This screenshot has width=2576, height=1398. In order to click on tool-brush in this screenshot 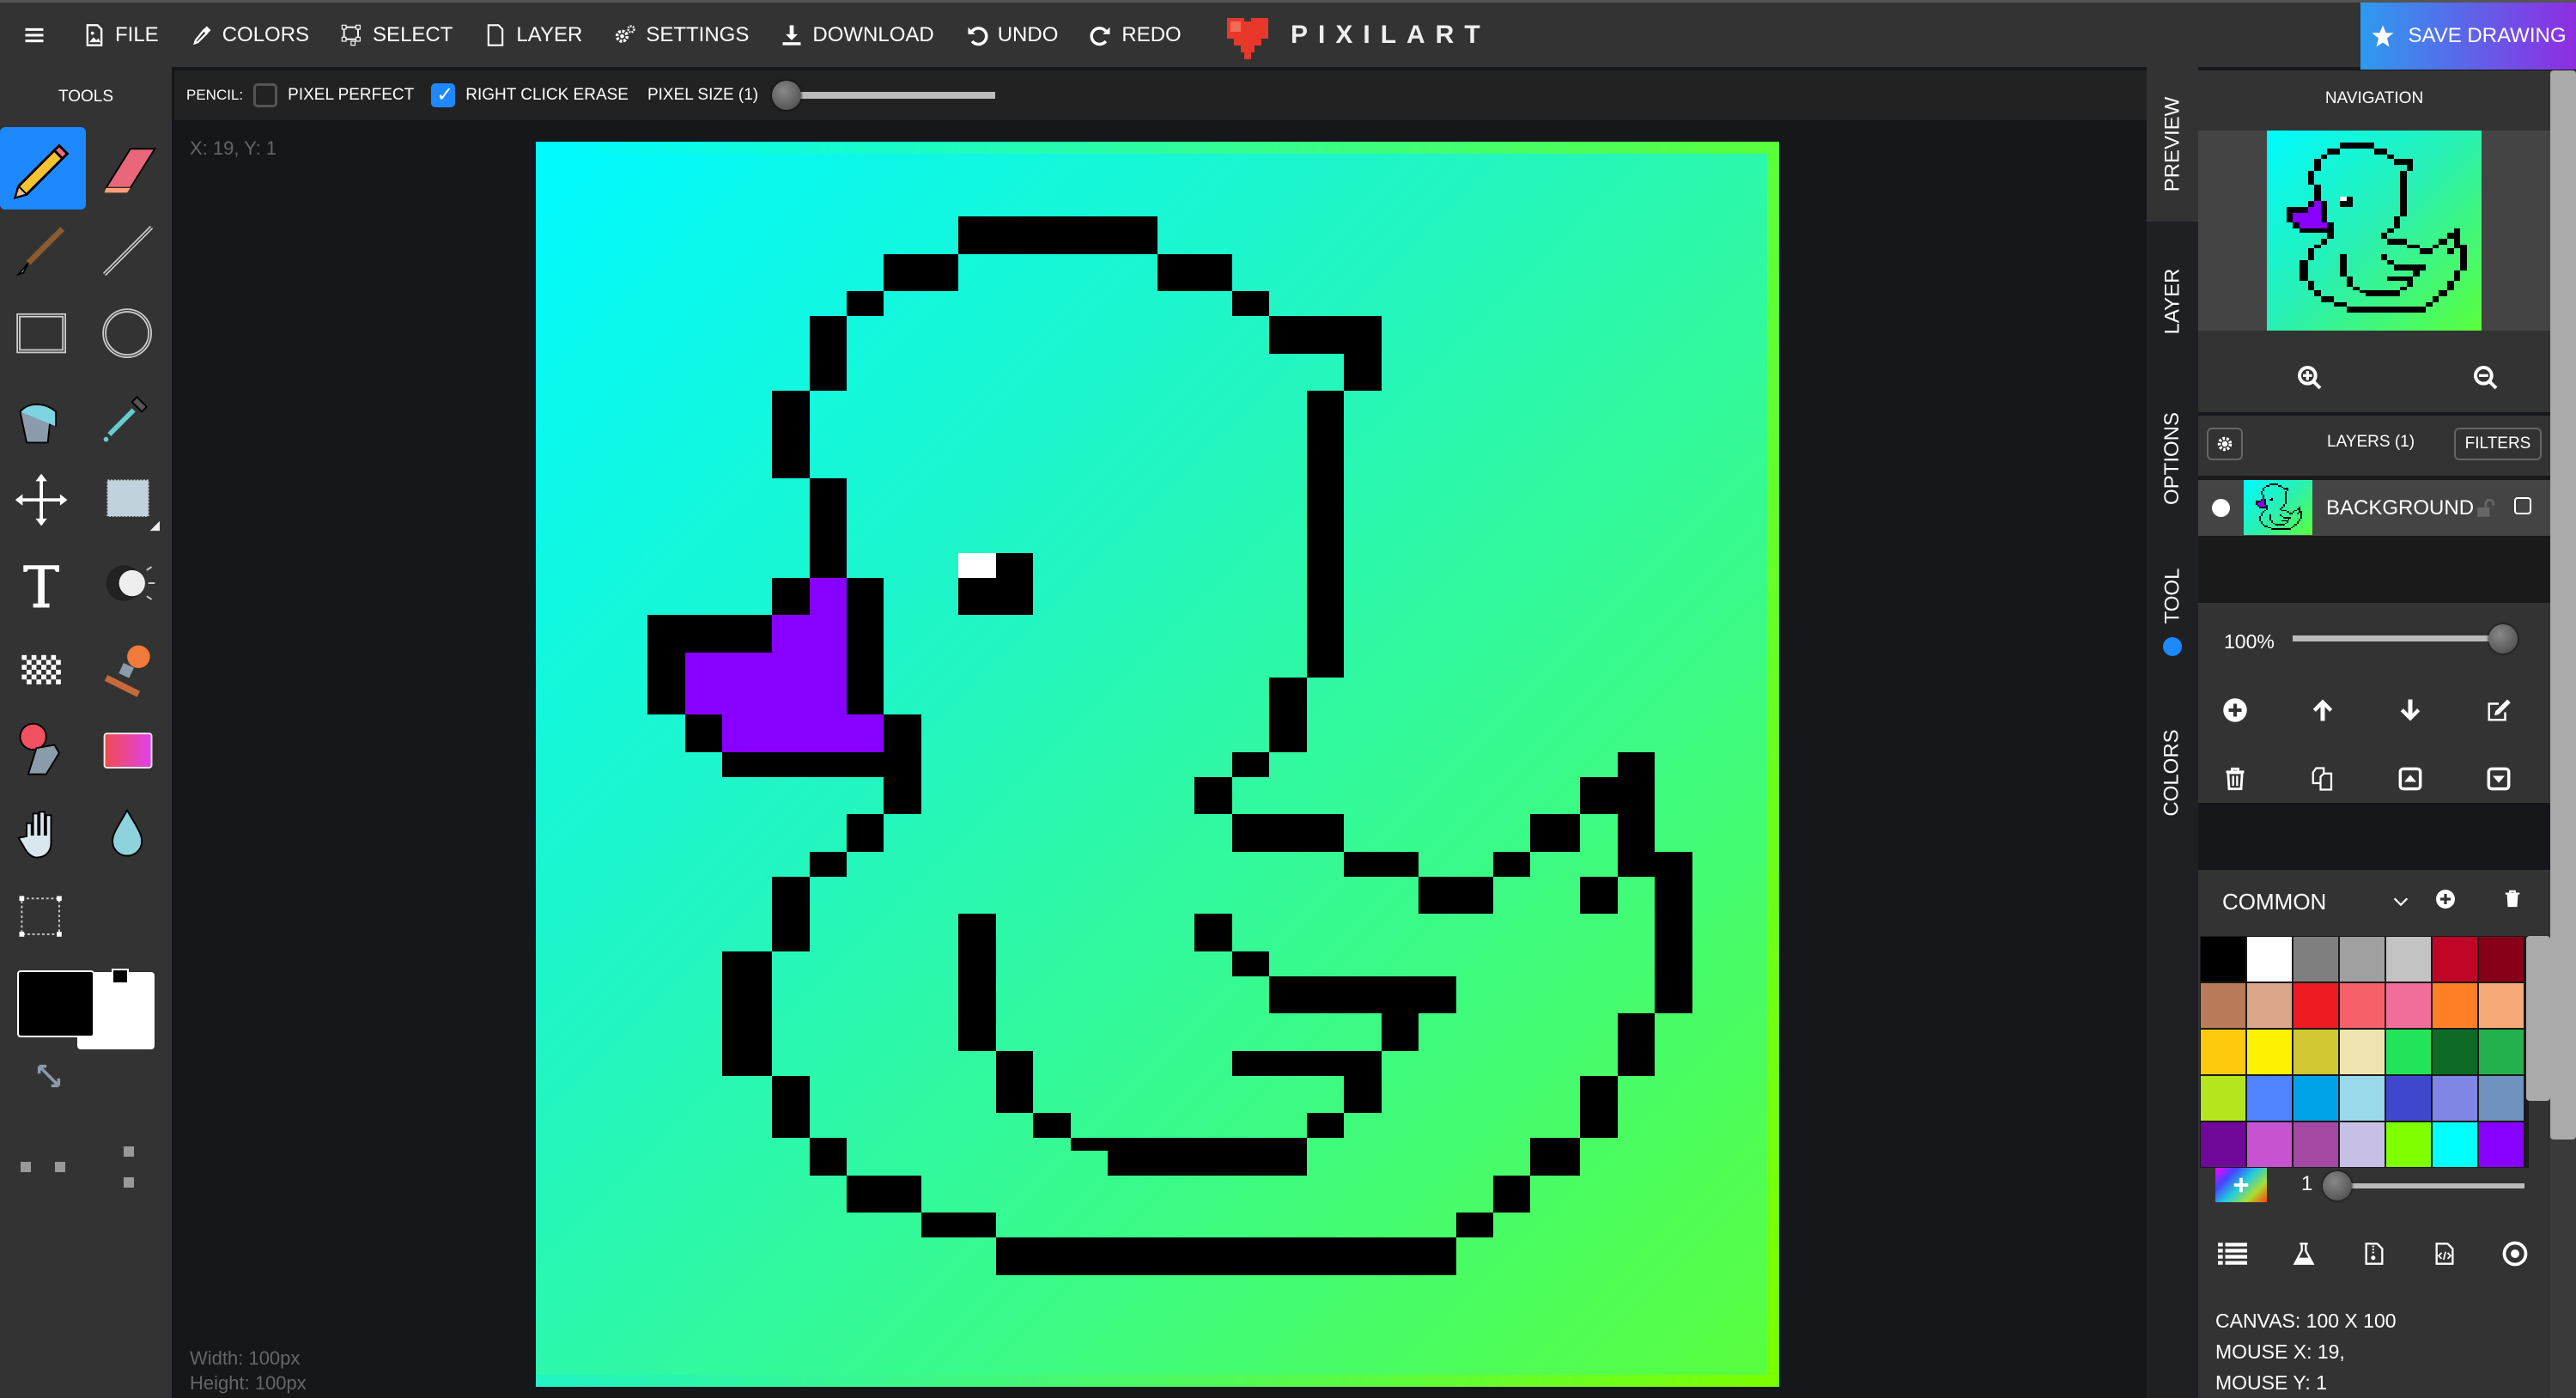, I will do `click(43, 251)`.